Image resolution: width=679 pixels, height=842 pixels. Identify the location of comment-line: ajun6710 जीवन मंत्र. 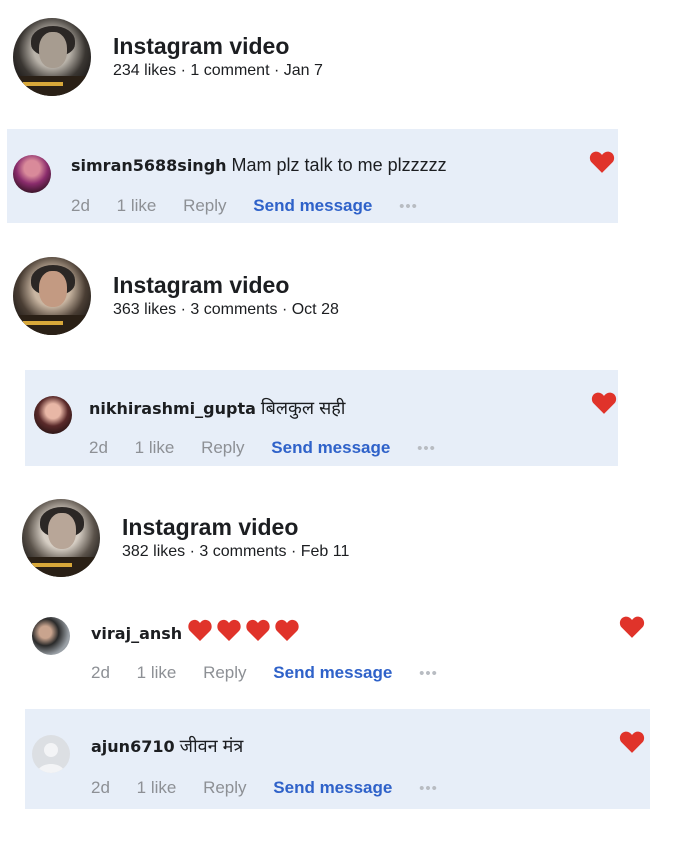
(167, 746).